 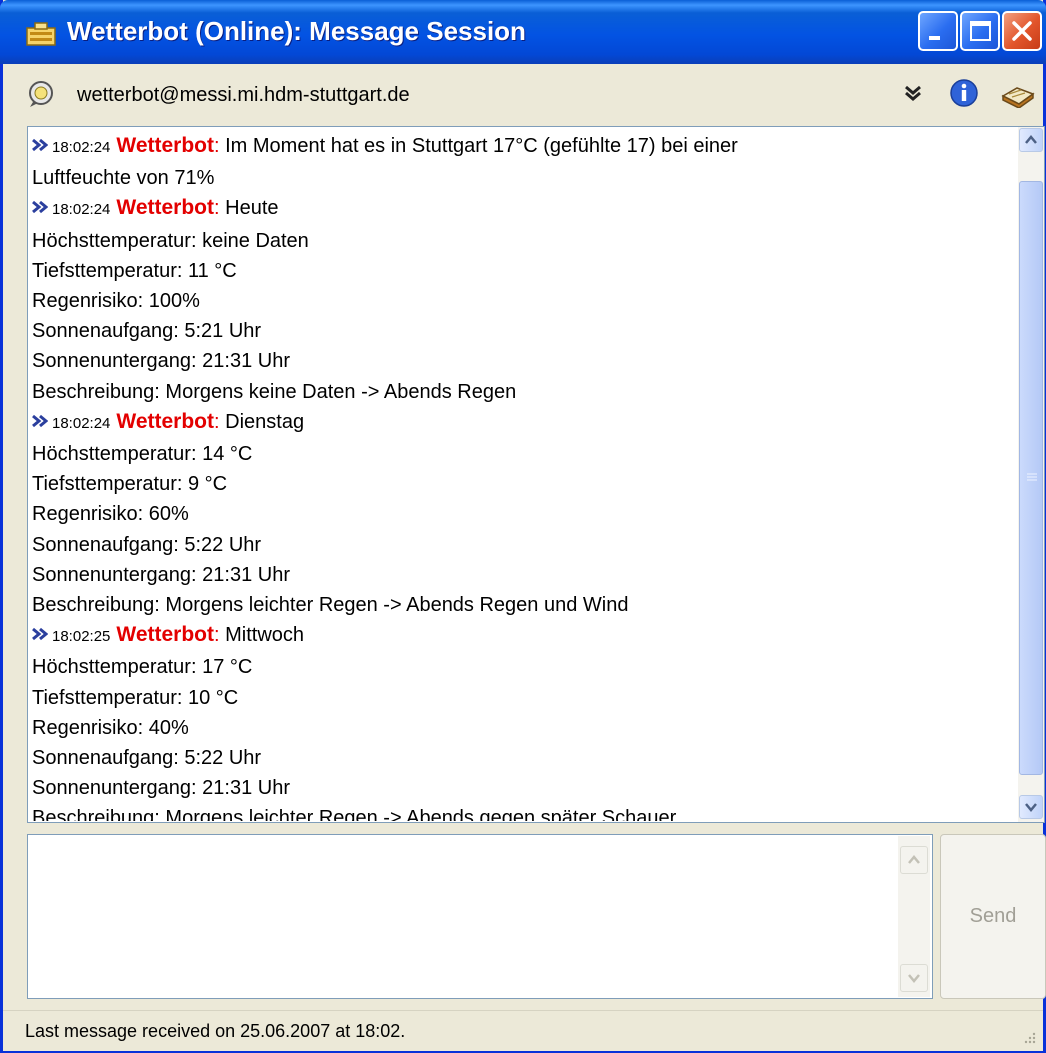 I want to click on message-text-line: Höchsttemperatur: 14 °C, so click(x=142, y=454).